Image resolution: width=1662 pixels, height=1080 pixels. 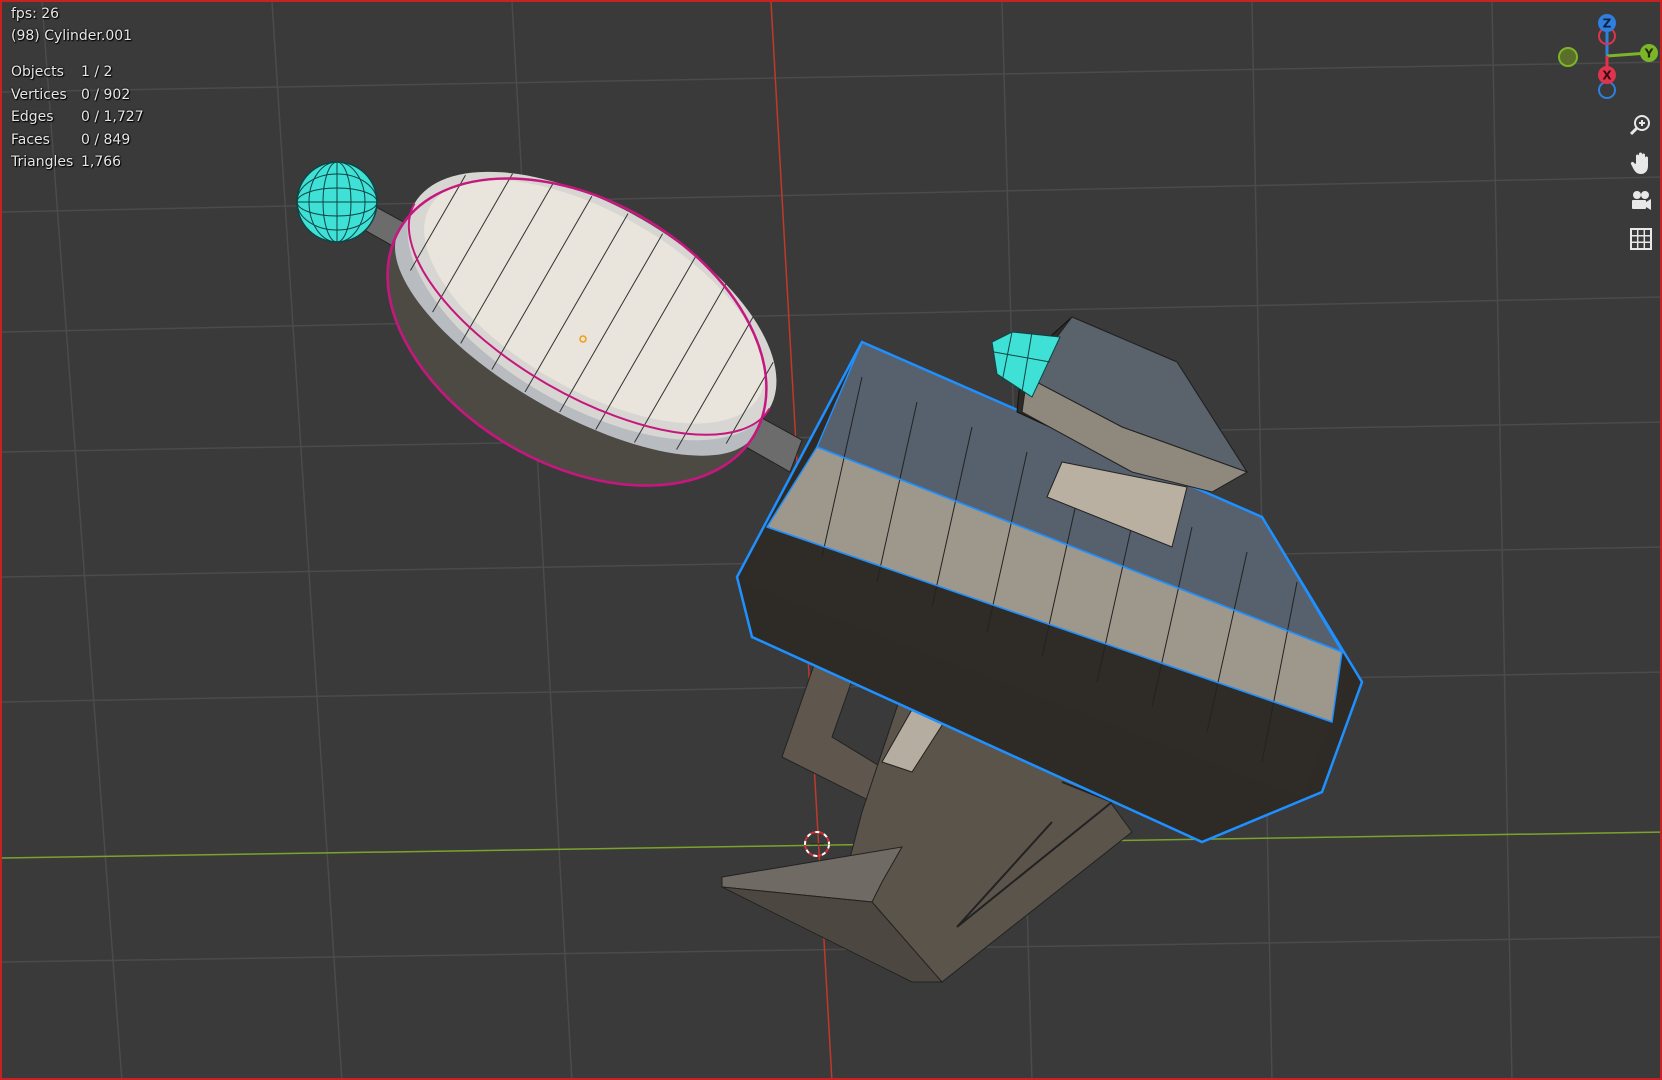 What do you see at coordinates (831, 845) in the screenshot?
I see `y-axis-line` at bounding box center [831, 845].